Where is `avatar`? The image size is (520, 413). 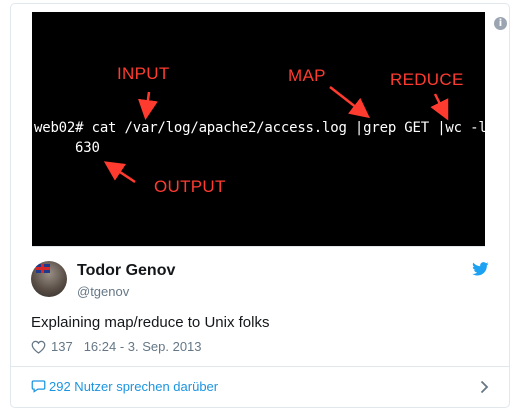
avatar is located at coordinates (49, 279).